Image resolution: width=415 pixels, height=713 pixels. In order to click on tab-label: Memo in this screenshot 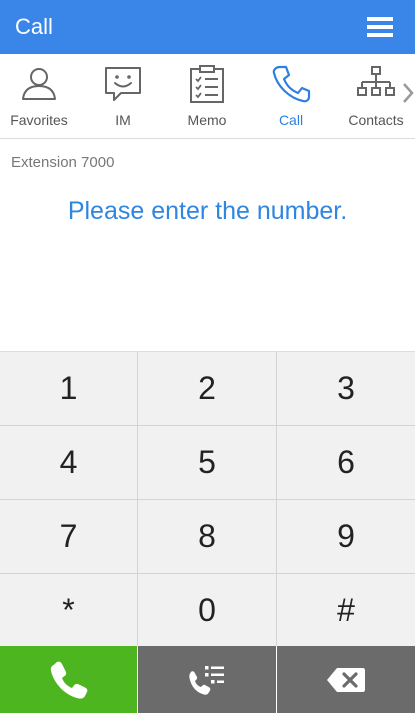, I will do `click(207, 120)`.